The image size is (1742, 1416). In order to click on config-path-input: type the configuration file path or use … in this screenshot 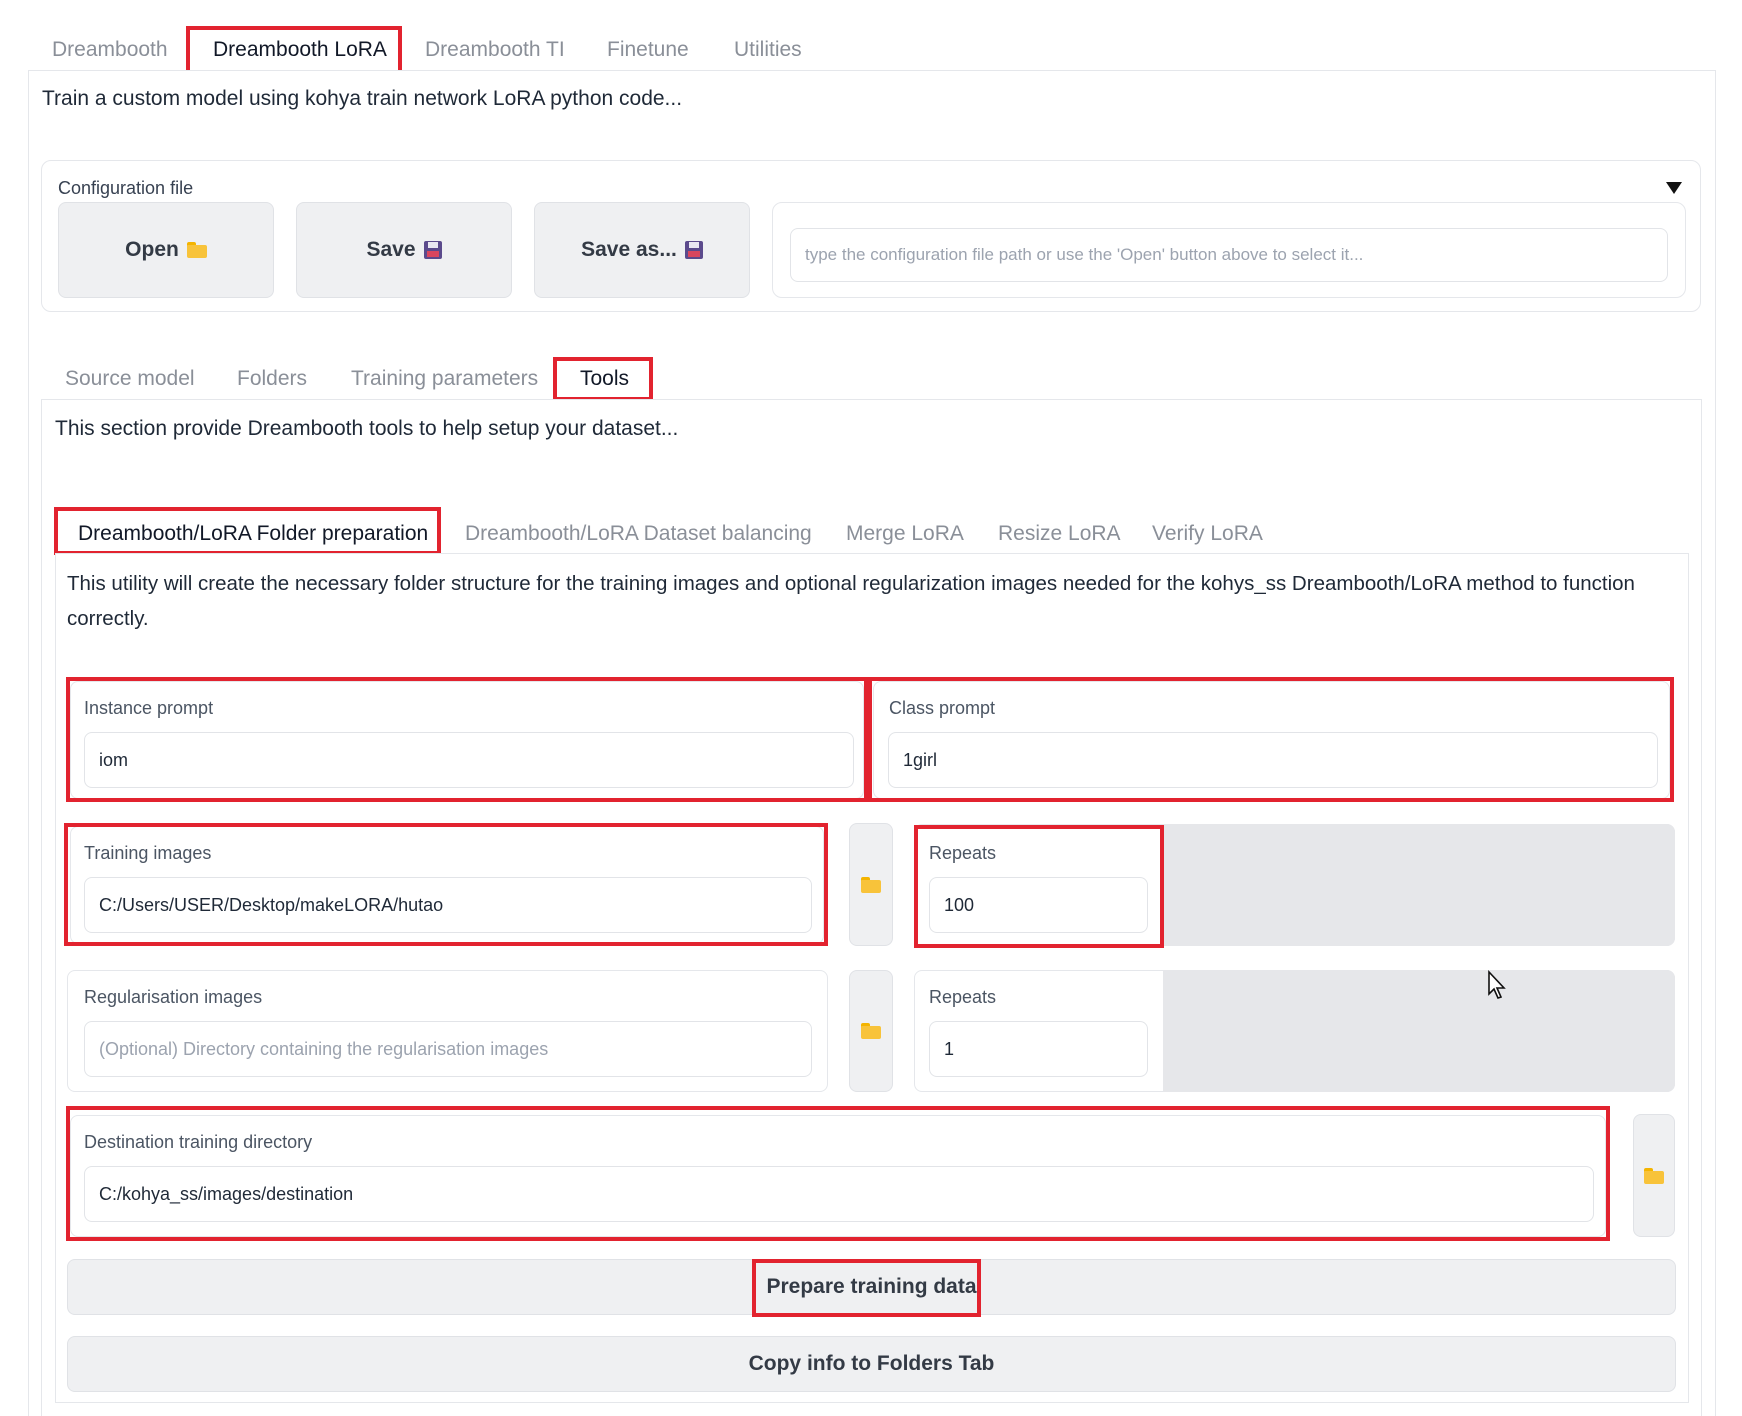, I will do `click(1229, 255)`.